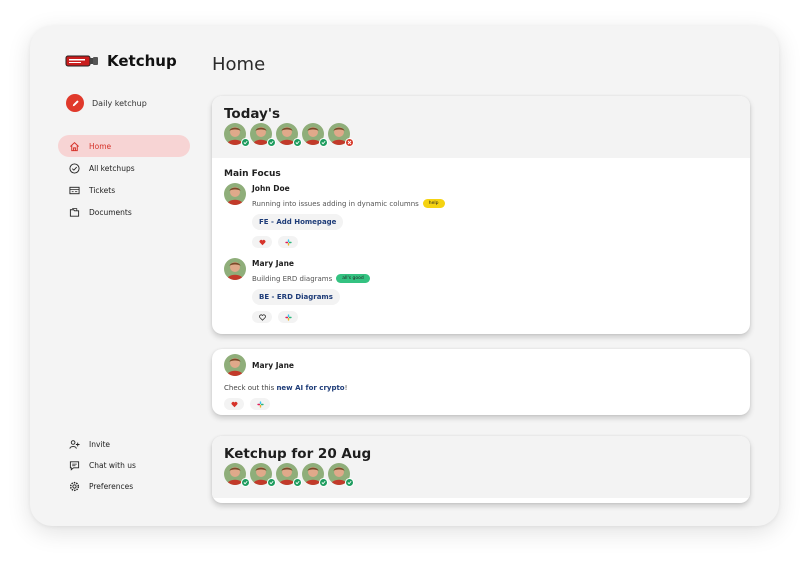 This screenshot has width=809, height=561. I want to click on card-header: Ketchup for 20 Aug, so click(481, 467).